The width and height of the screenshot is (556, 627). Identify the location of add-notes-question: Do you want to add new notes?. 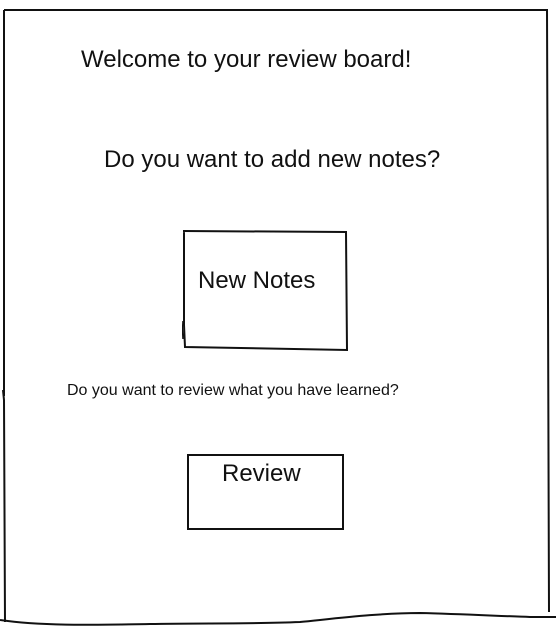
(272, 159).